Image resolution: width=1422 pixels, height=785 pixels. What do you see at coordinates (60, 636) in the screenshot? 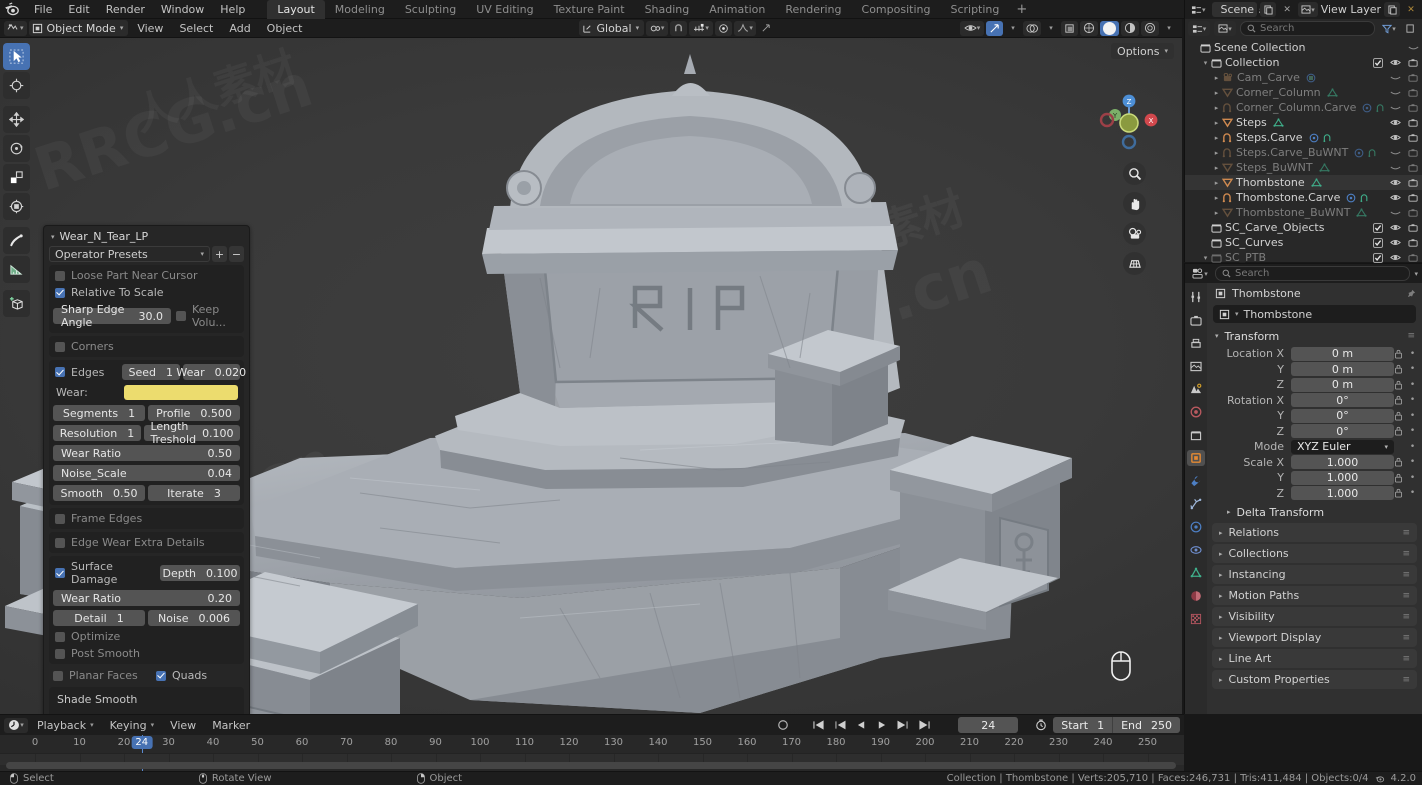
I see `optimize-checkbox` at bounding box center [60, 636].